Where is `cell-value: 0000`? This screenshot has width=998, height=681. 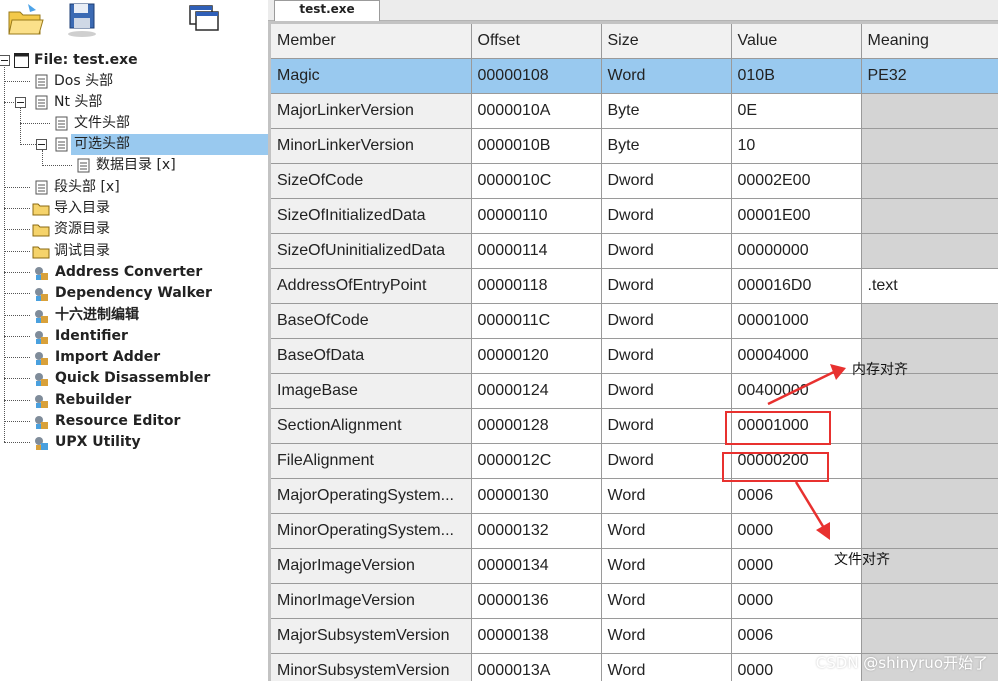 cell-value: 0000 is located at coordinates (796, 601).